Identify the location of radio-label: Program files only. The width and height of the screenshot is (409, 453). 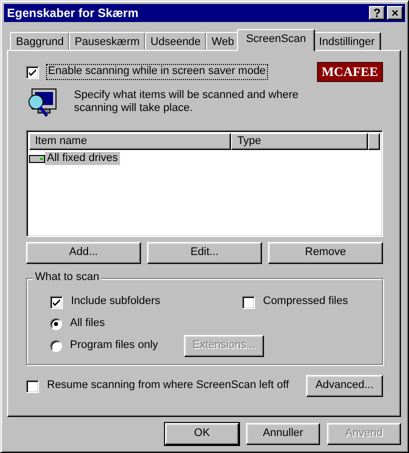
(114, 346).